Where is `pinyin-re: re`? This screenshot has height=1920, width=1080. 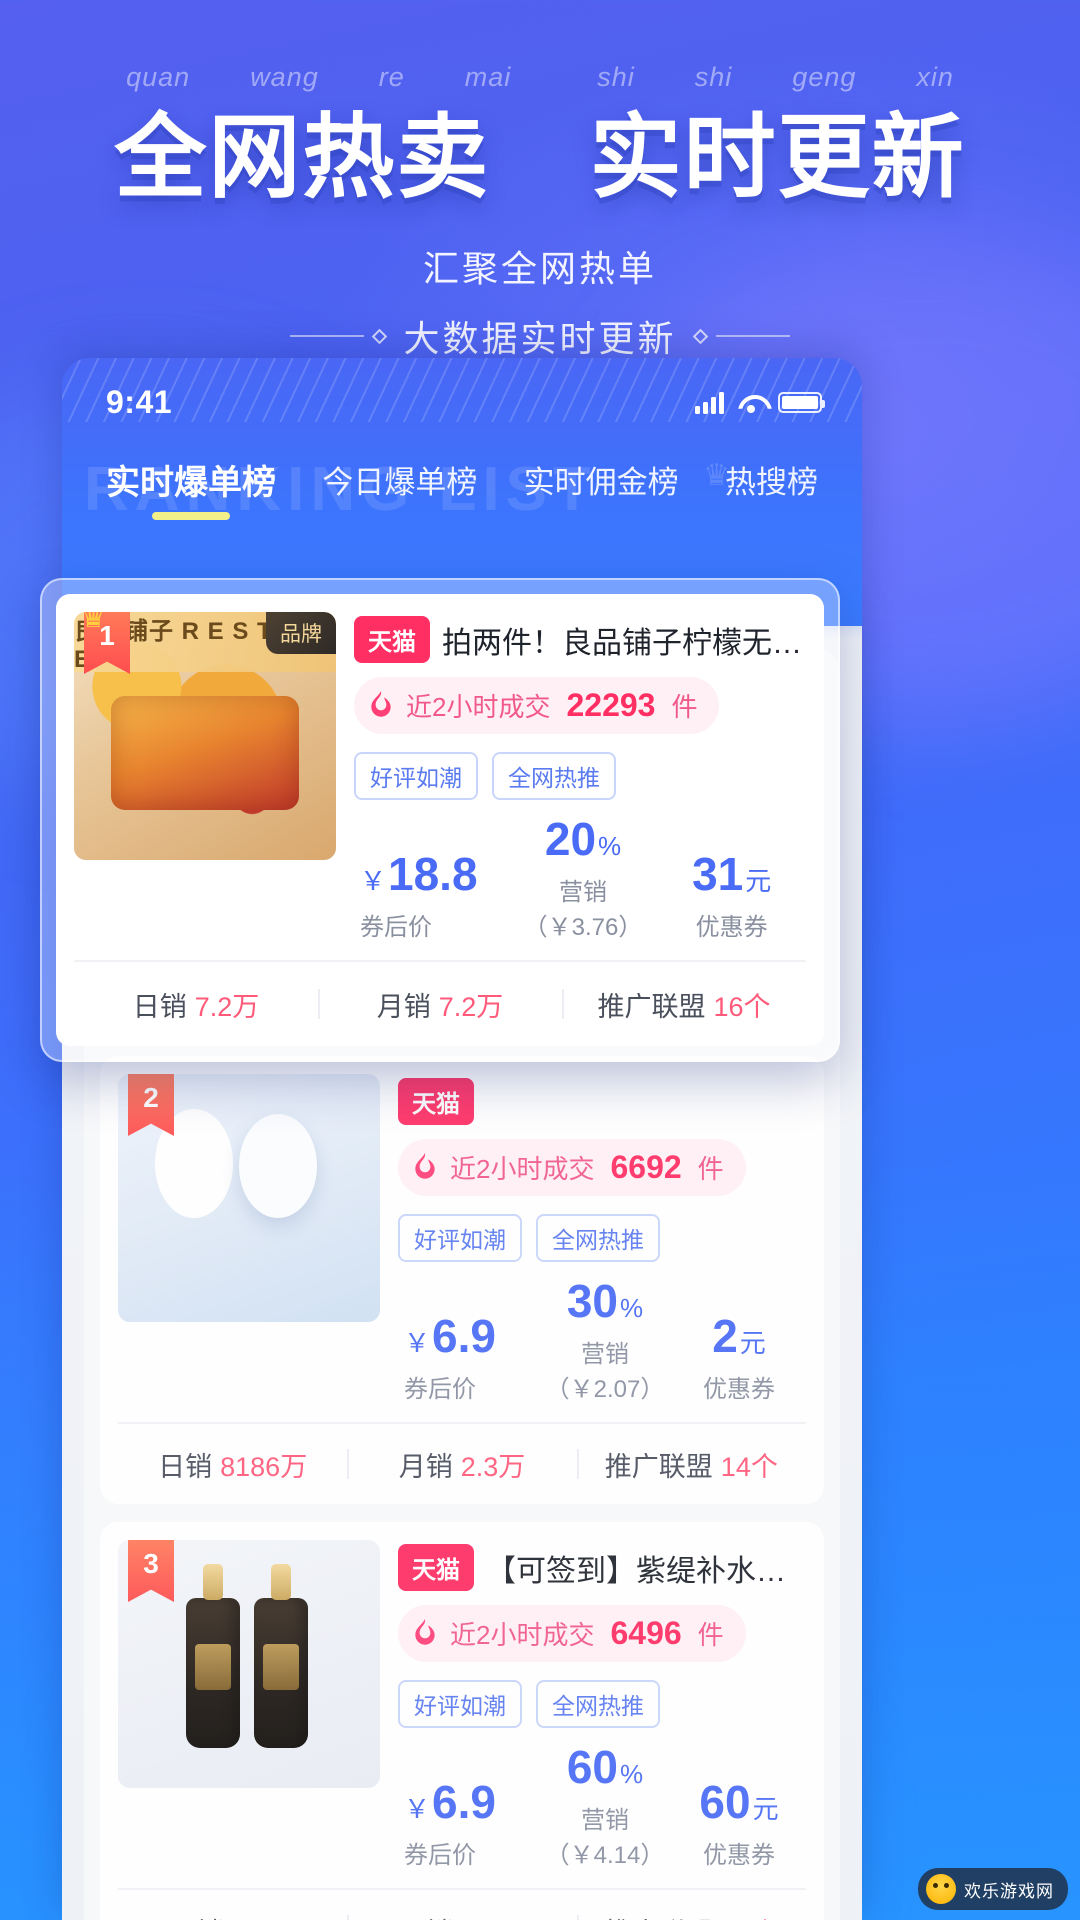
pinyin-re: re is located at coordinates (391, 77).